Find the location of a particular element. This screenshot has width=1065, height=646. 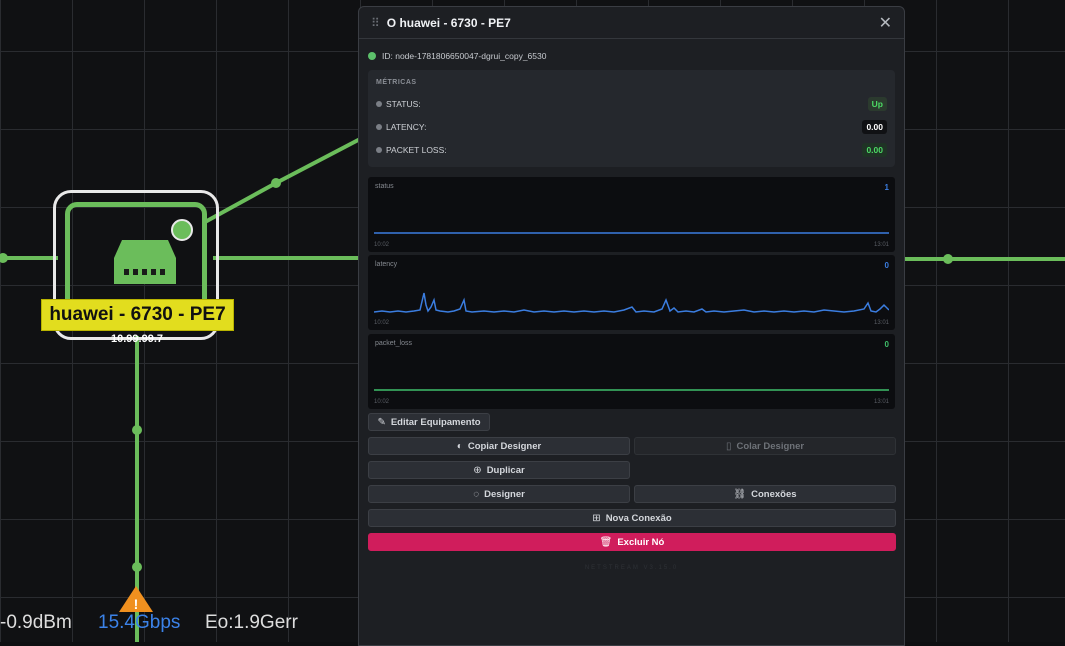

errors-metric: Eo:1.9Gerr is located at coordinates (251, 622).